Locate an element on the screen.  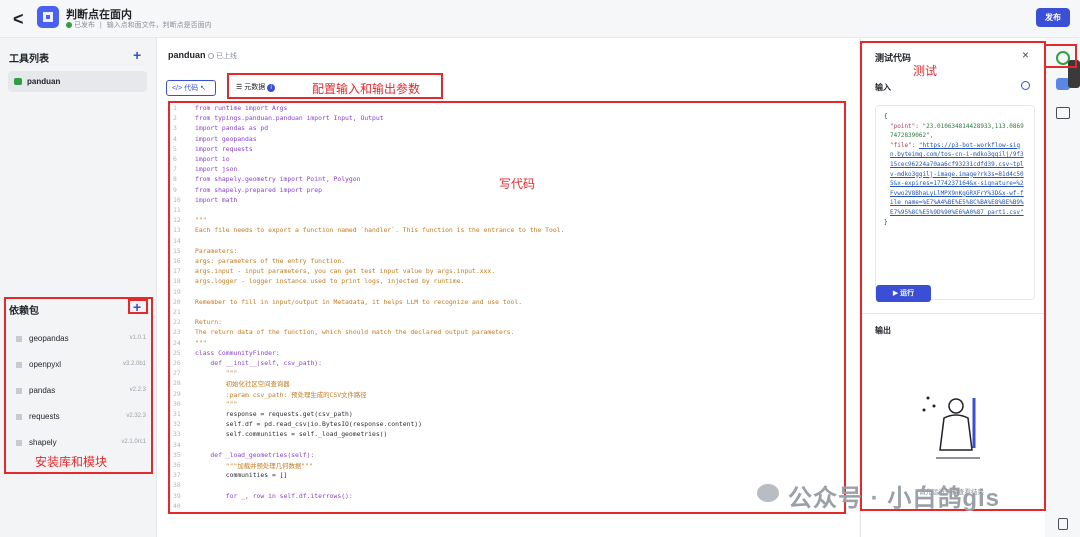
annotation-box-add is located at coordinates (138, 306).